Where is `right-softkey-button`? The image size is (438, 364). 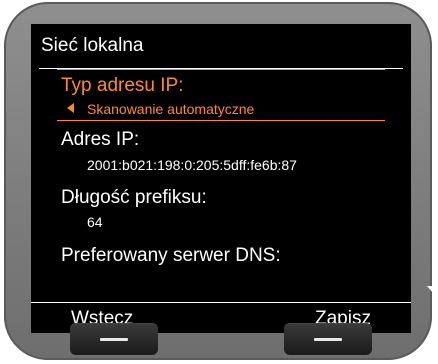 right-softkey-button is located at coordinates (328, 339).